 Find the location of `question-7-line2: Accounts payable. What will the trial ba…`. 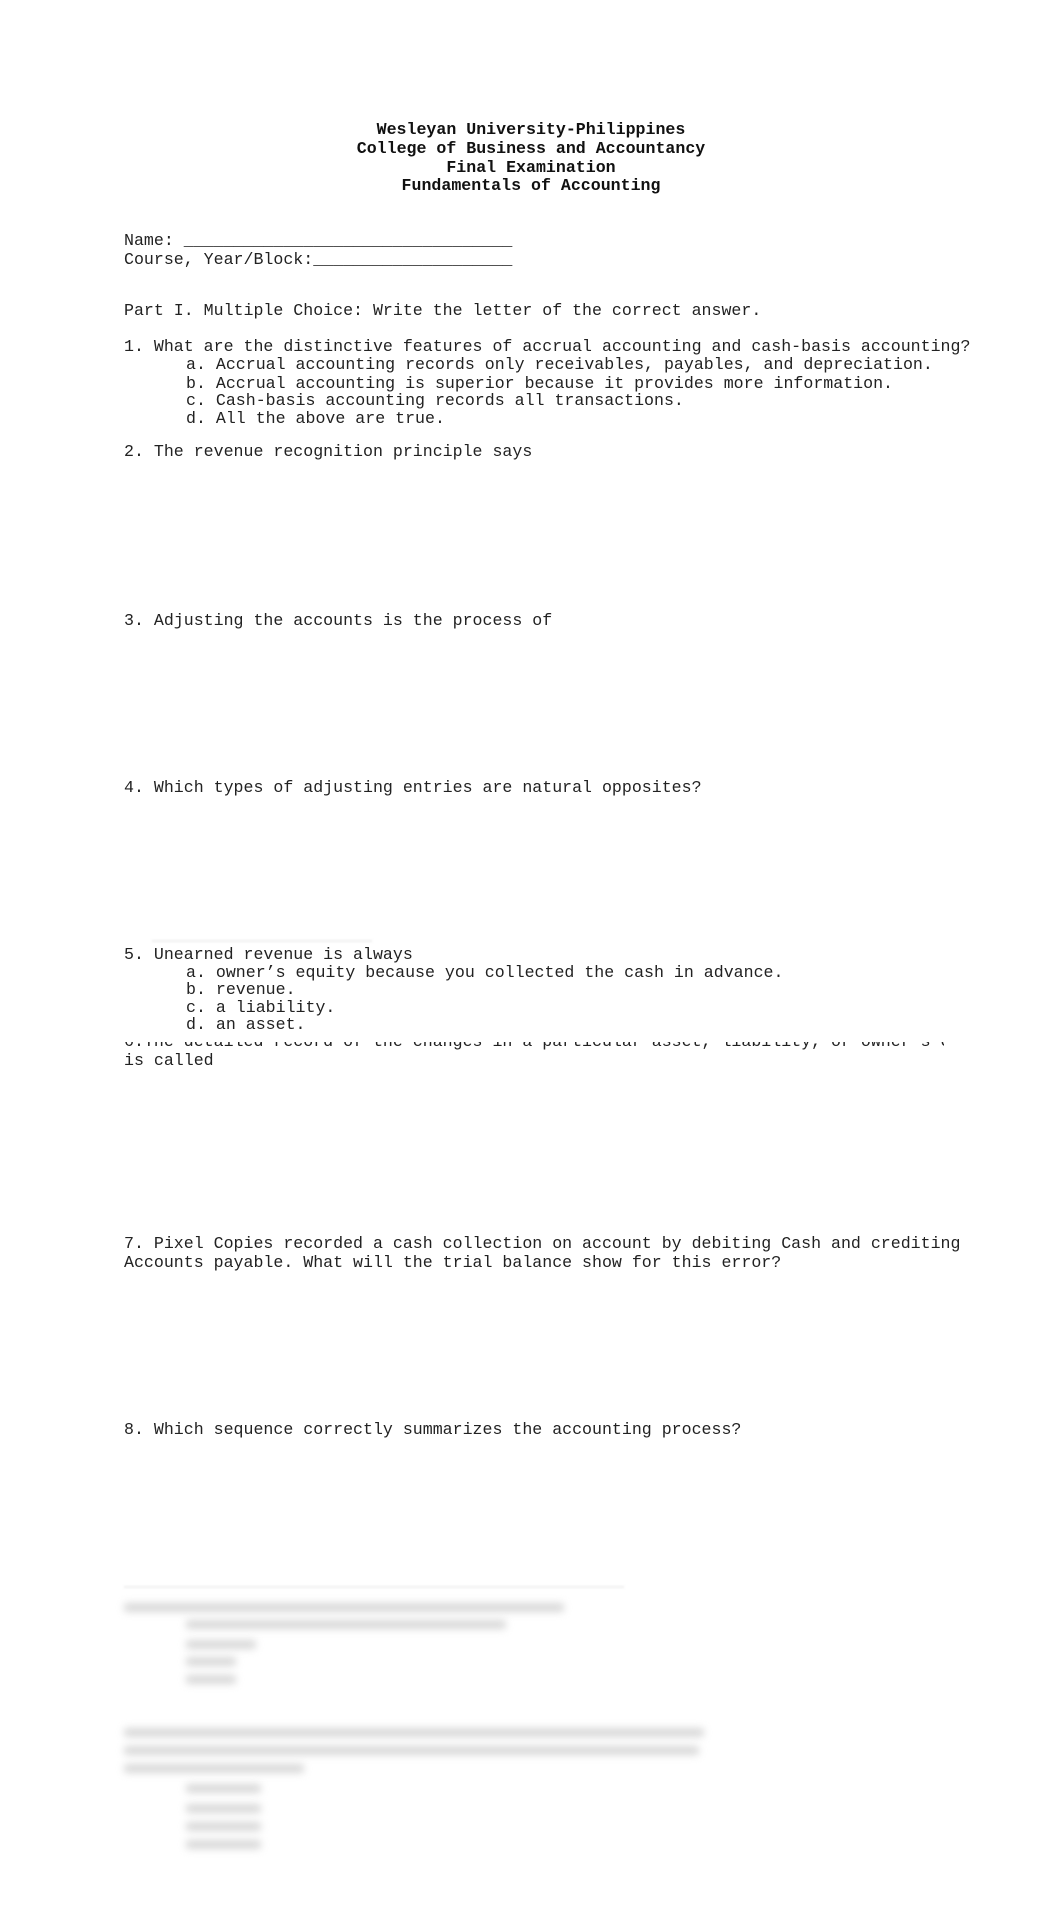

question-7-line2: Accounts payable. What will the trial ba… is located at coordinates (453, 1262).